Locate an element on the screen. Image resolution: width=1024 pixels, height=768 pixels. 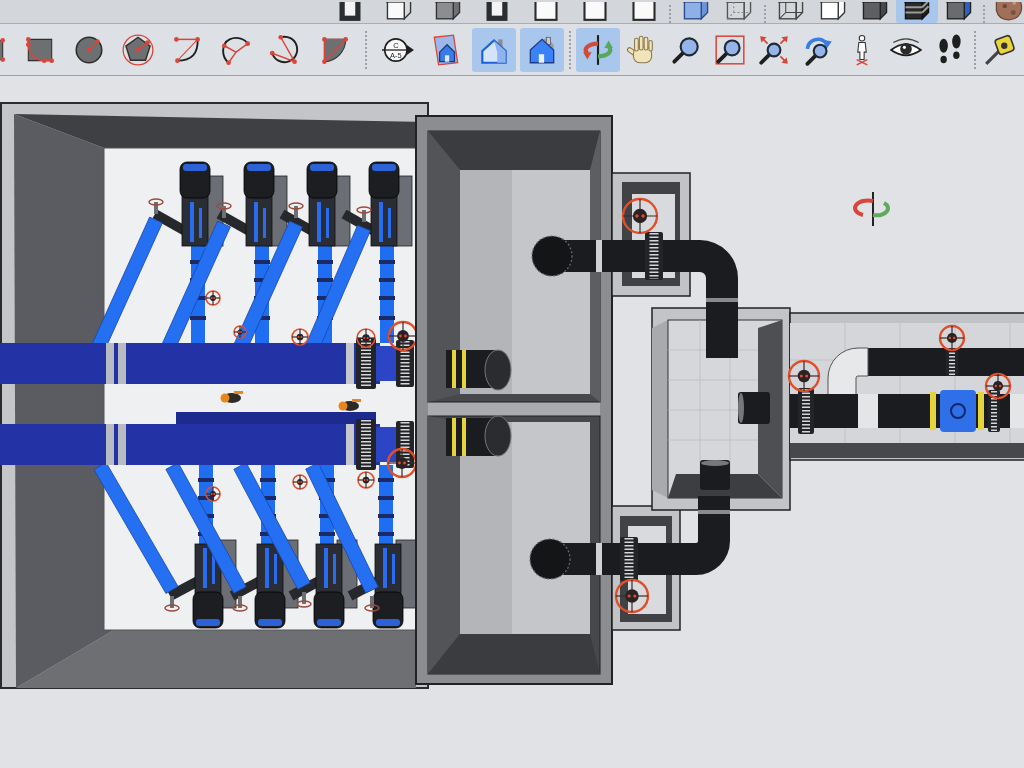
orbit-icon is located at coordinates (598, 49).